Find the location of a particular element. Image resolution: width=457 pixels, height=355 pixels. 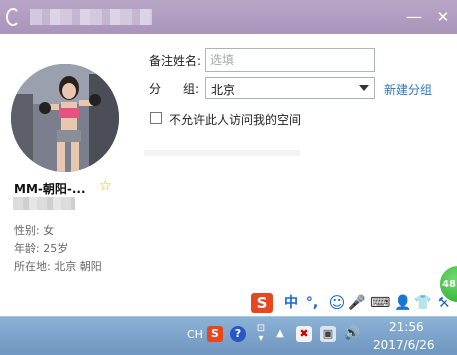

minimize-button: — is located at coordinates (414, 17).